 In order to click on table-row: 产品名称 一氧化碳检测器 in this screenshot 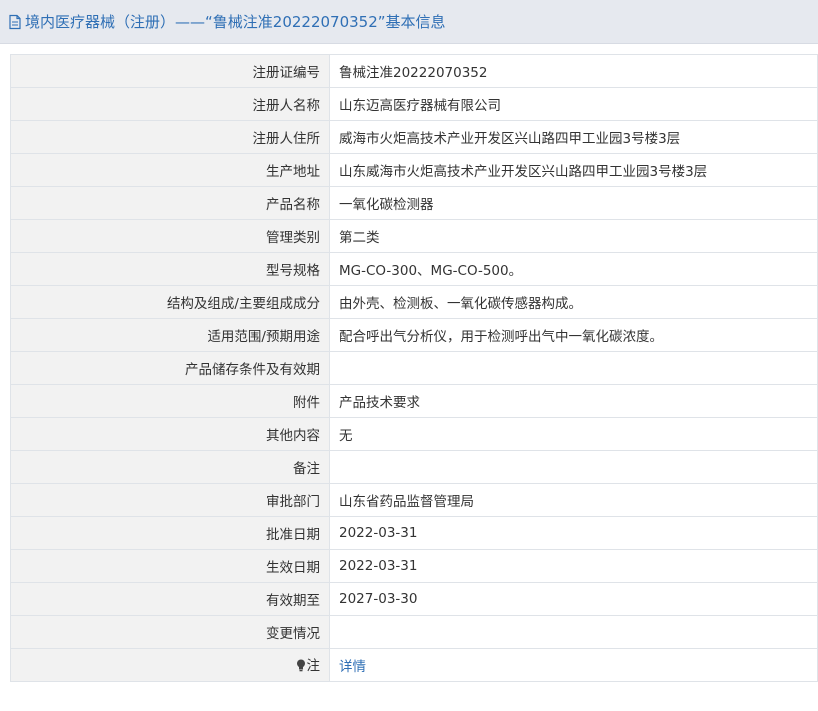, I will do `click(414, 203)`.